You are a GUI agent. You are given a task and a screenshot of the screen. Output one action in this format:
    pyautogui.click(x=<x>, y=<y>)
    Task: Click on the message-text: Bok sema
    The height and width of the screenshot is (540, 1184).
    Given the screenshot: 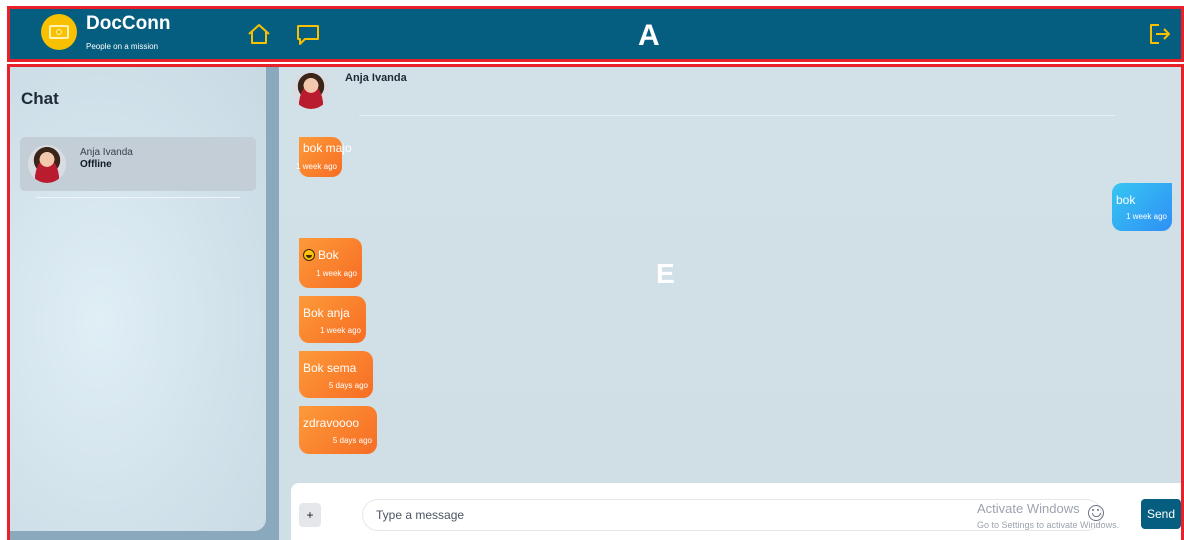 What is the action you would take?
    pyautogui.click(x=330, y=368)
    